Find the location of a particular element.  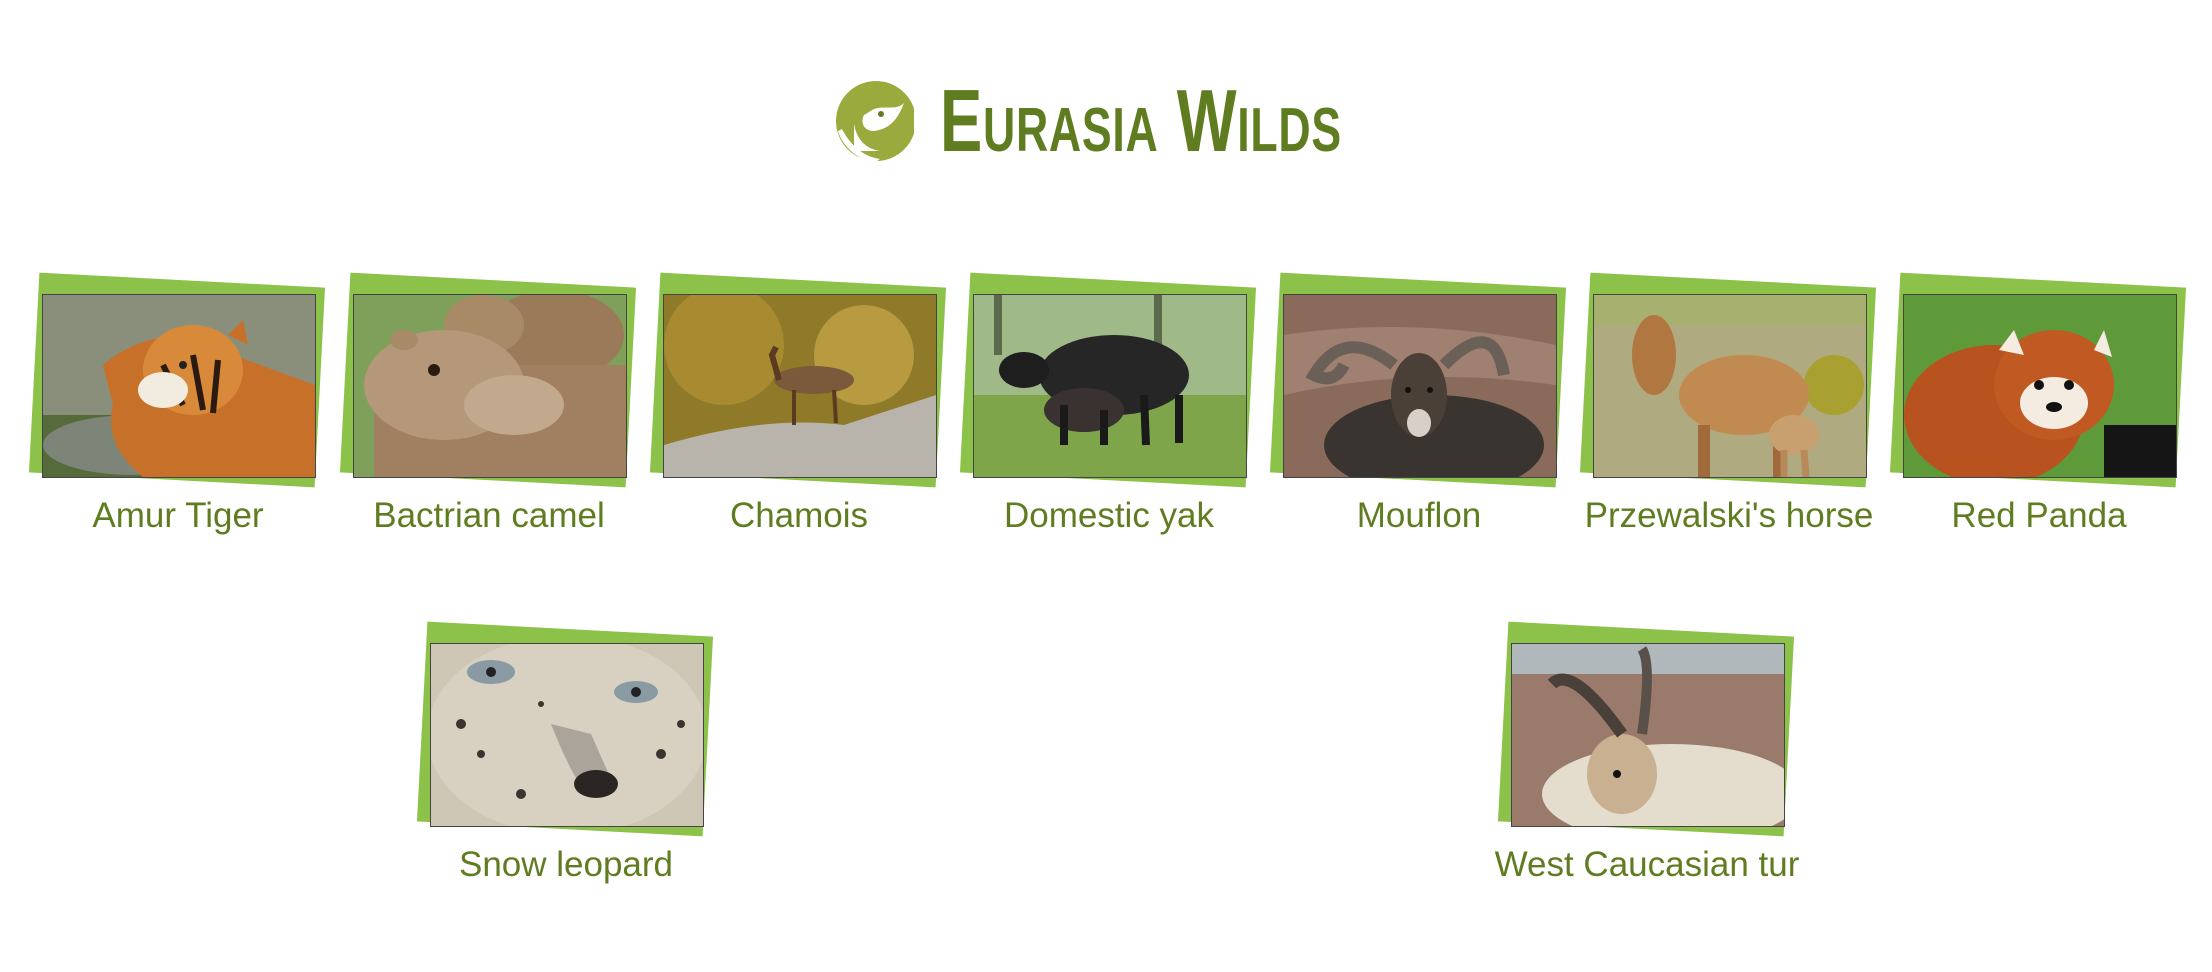

animal-name: Amur Tiger is located at coordinates (178, 516).